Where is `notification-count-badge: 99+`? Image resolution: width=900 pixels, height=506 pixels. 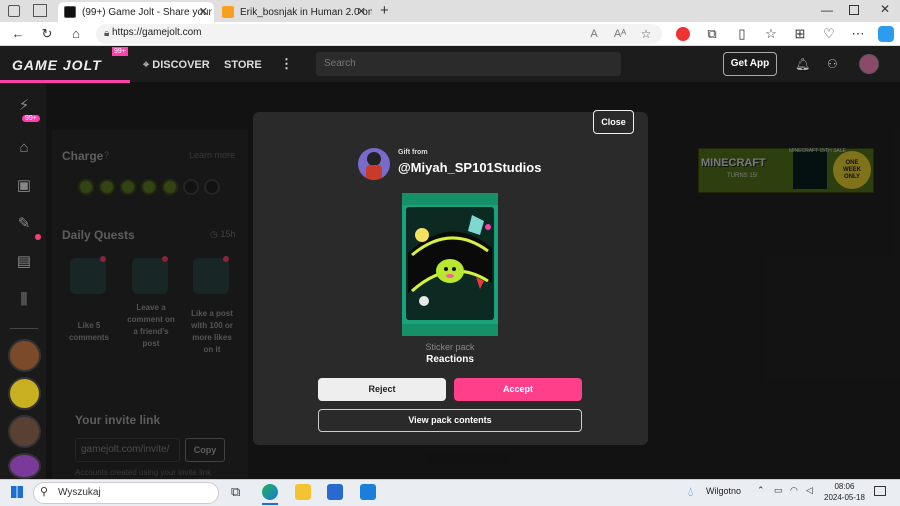
notification-count-badge: 99+ is located at coordinates (120, 51).